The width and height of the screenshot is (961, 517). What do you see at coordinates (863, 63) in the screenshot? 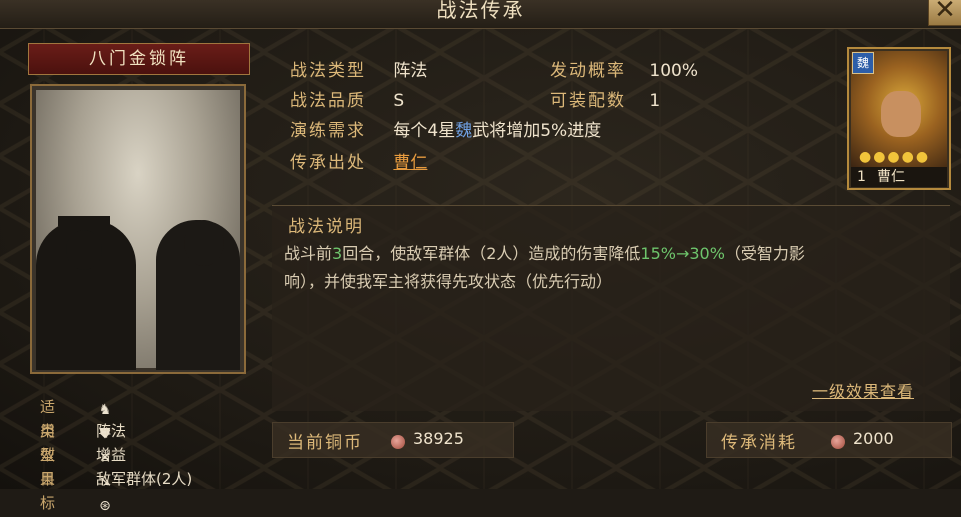
I see `faction-badge: 魏` at bounding box center [863, 63].